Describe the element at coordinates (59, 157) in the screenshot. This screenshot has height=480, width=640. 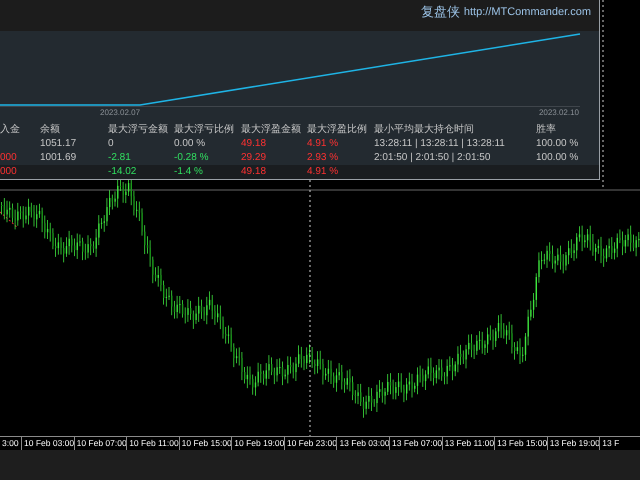
I see `table-cell-text: 1001.69` at that location.